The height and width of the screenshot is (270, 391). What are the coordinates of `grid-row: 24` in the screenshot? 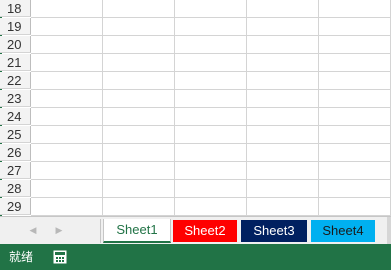 It's located at (195, 117).